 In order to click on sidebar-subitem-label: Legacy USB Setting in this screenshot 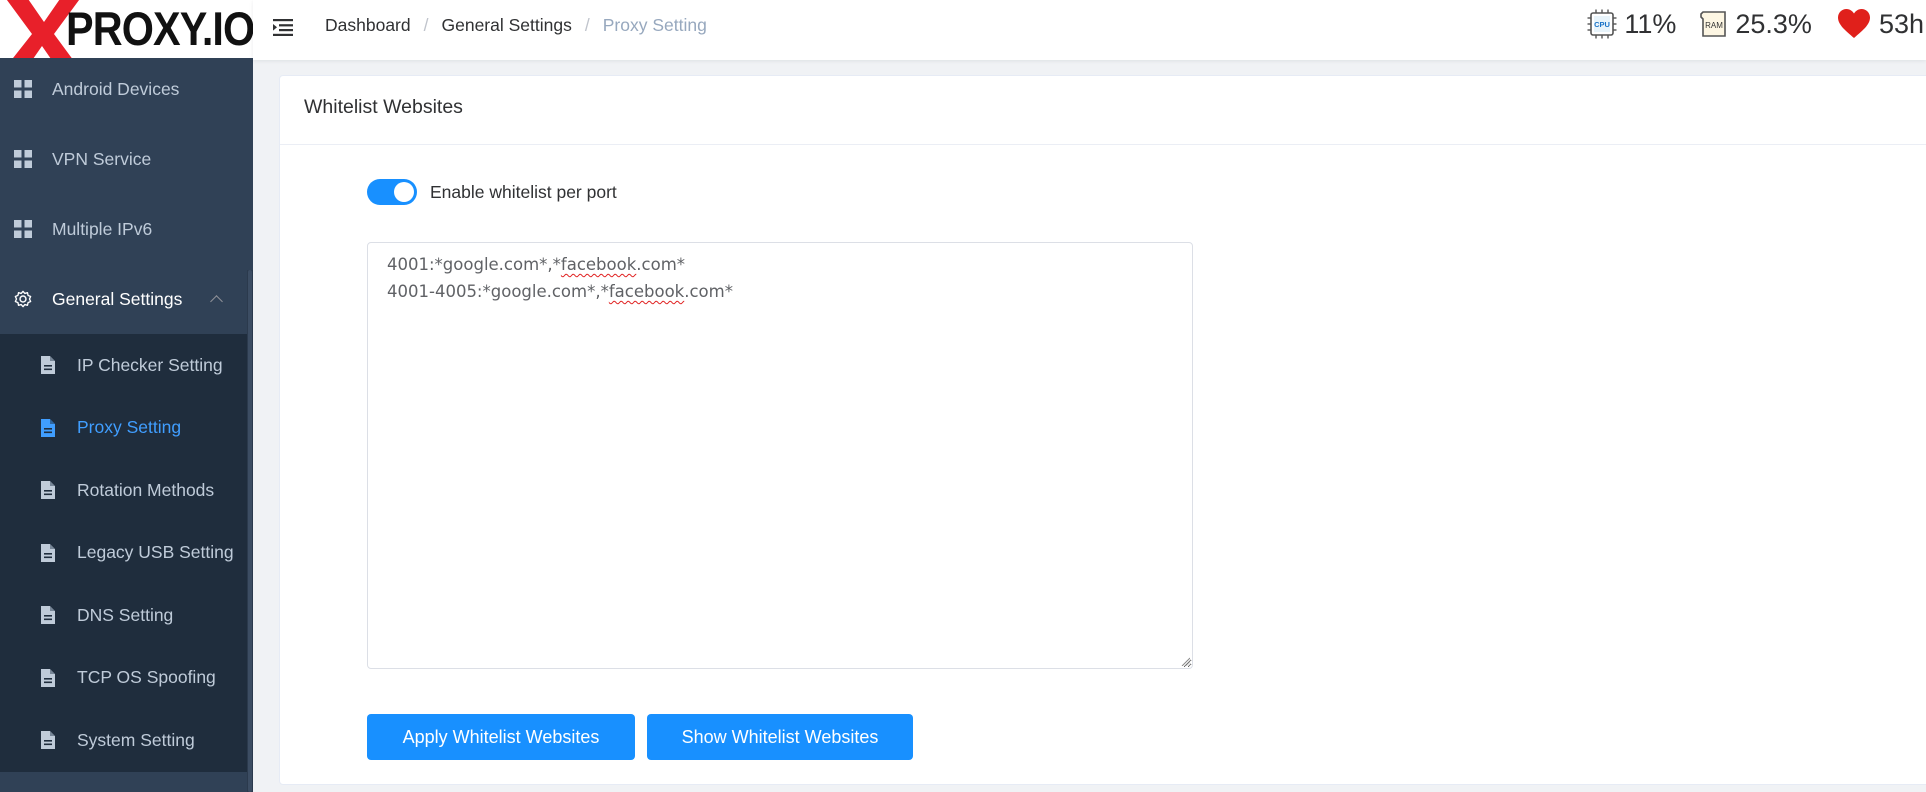, I will do `click(155, 552)`.